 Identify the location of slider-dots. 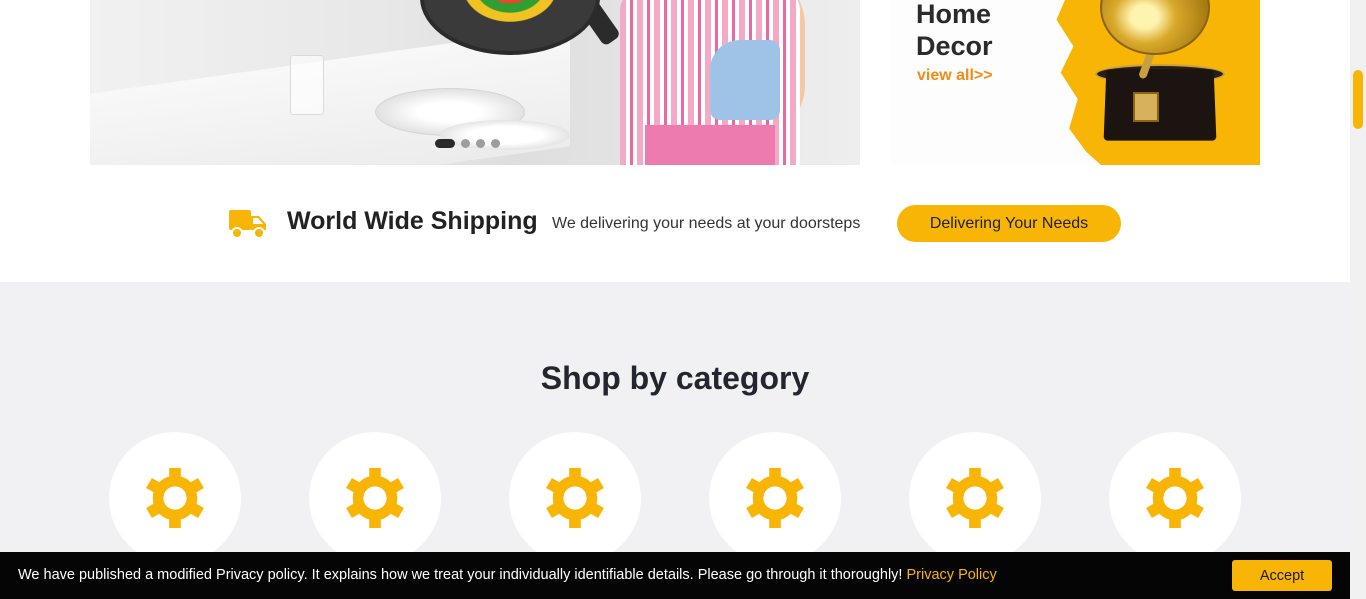
(467, 143).